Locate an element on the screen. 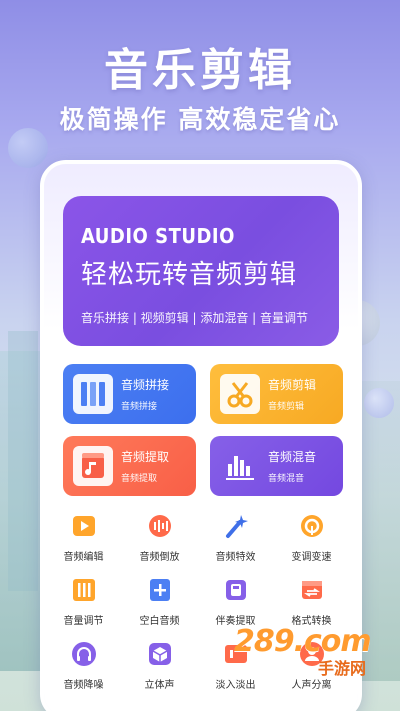 The width and height of the screenshot is (400, 711). banner-subtitle: 极简操作 高效稳定省心 is located at coordinates (200, 119).